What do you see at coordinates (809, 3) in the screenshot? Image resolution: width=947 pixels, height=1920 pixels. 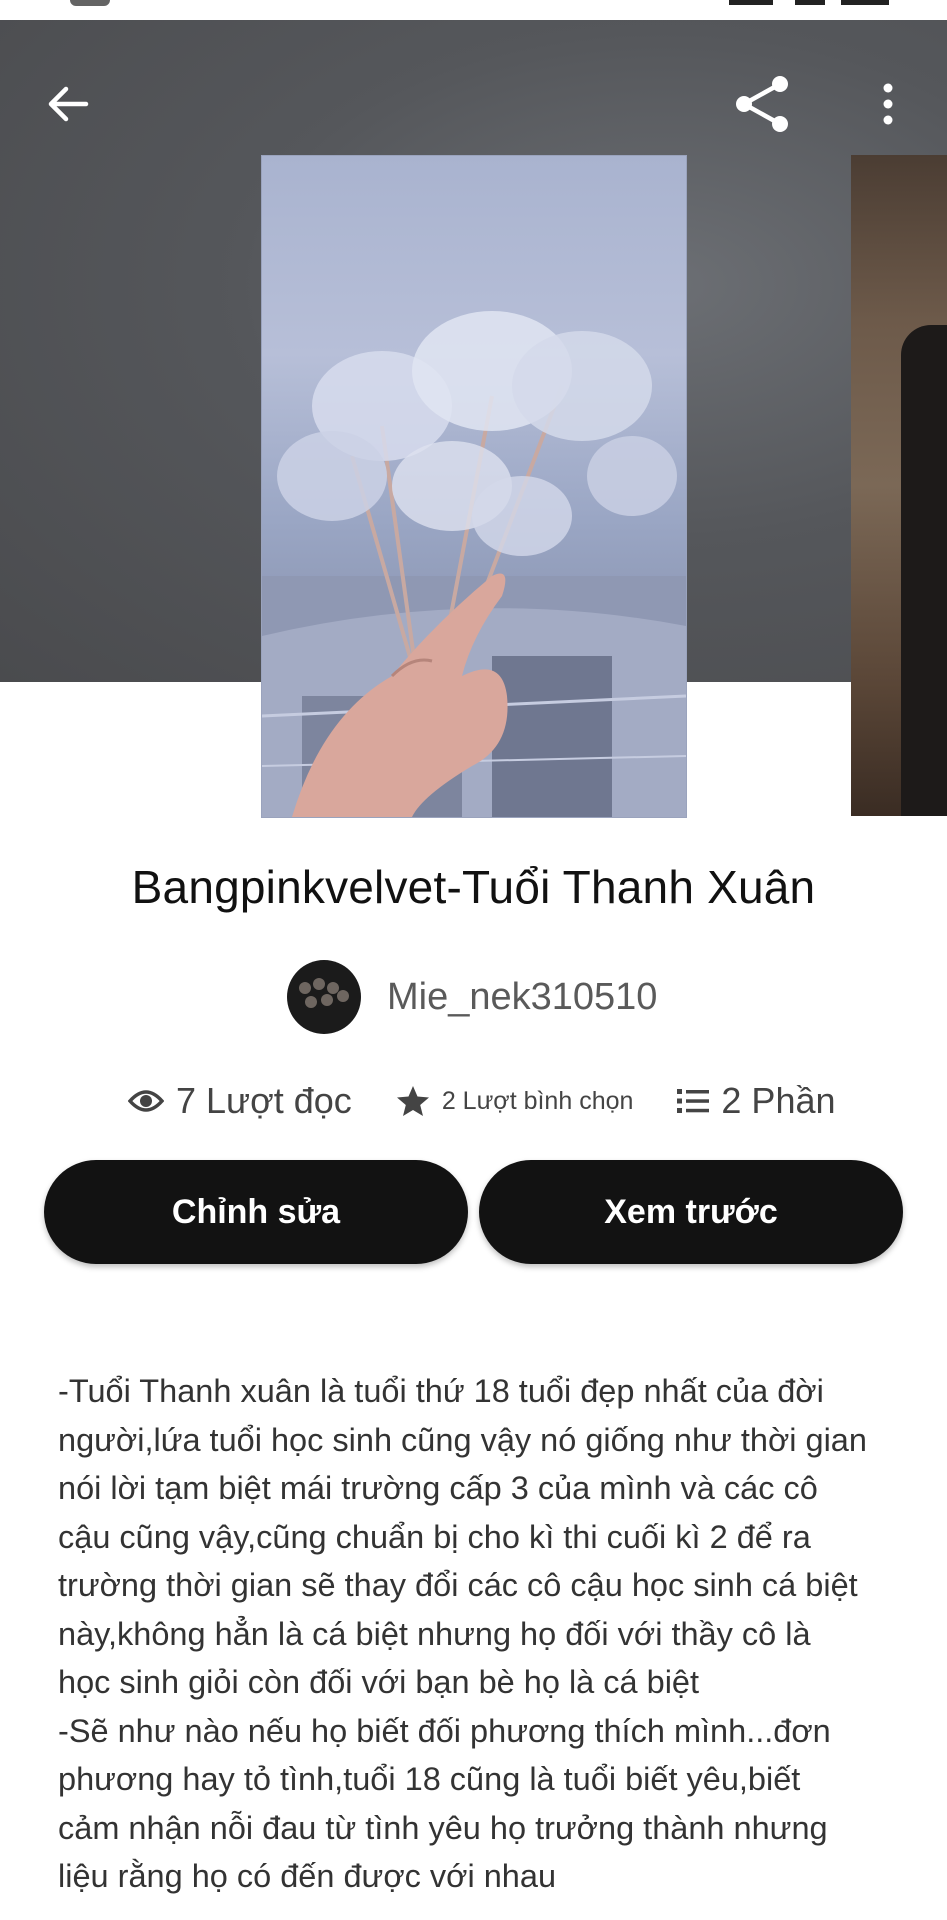 I see `status-bar-icons` at bounding box center [809, 3].